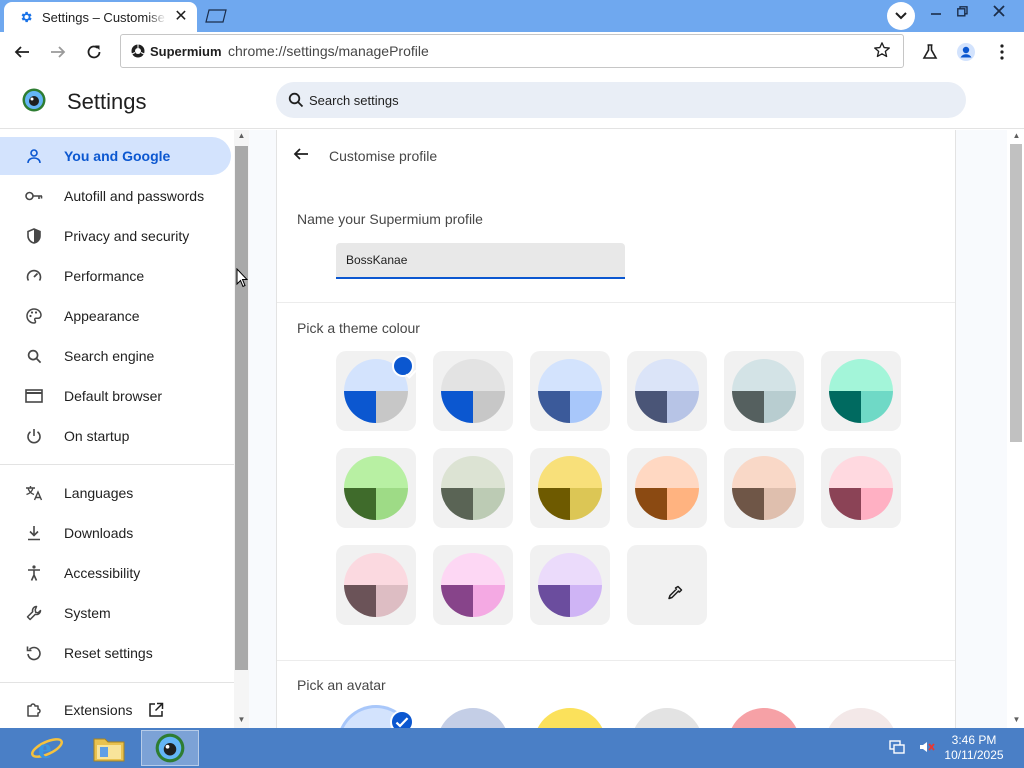 The height and width of the screenshot is (768, 1024). Describe the element at coordinates (22, 52) in the screenshot. I see `back-button` at that location.